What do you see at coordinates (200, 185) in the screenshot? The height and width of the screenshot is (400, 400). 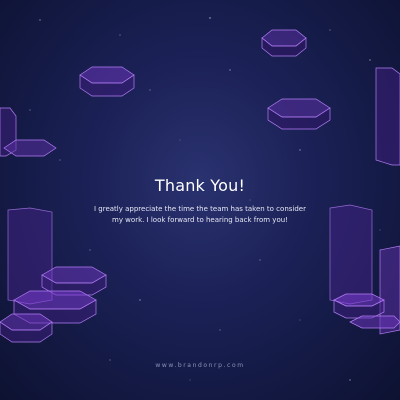 I see `page-title: Thank You!` at bounding box center [200, 185].